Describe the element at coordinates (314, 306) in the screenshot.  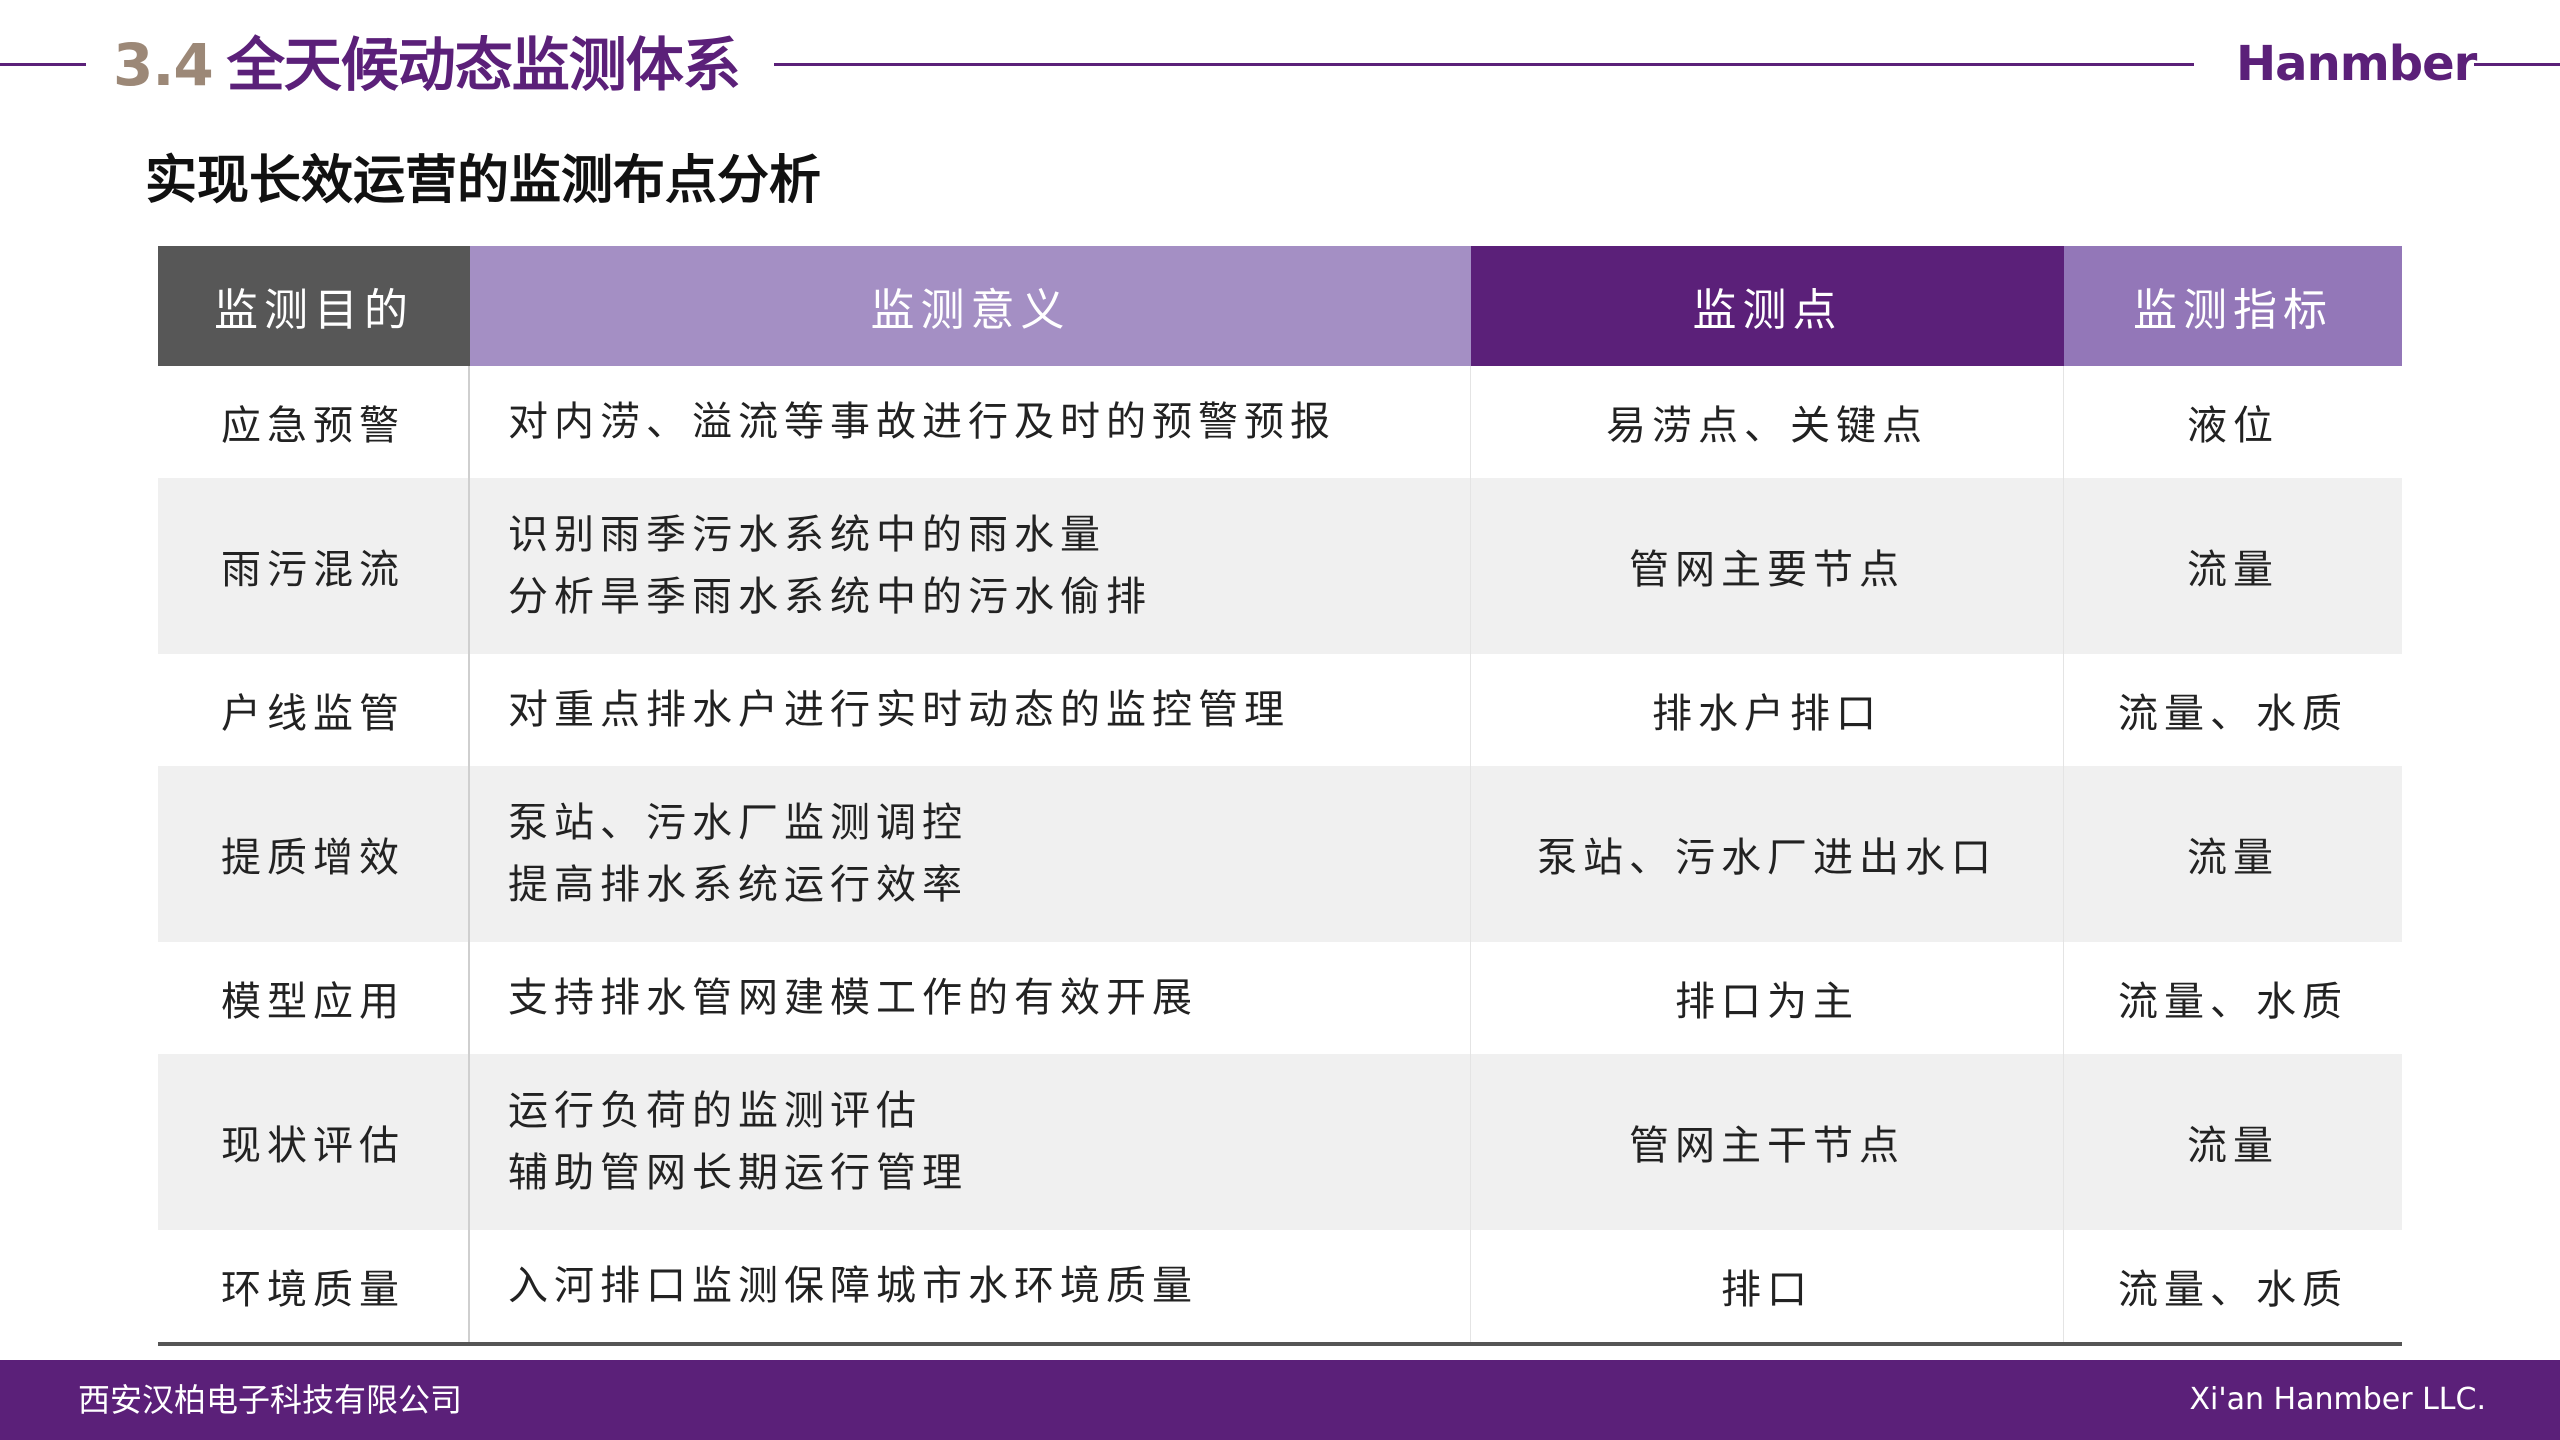
I see `column-header-purpose: 监测目的` at that location.